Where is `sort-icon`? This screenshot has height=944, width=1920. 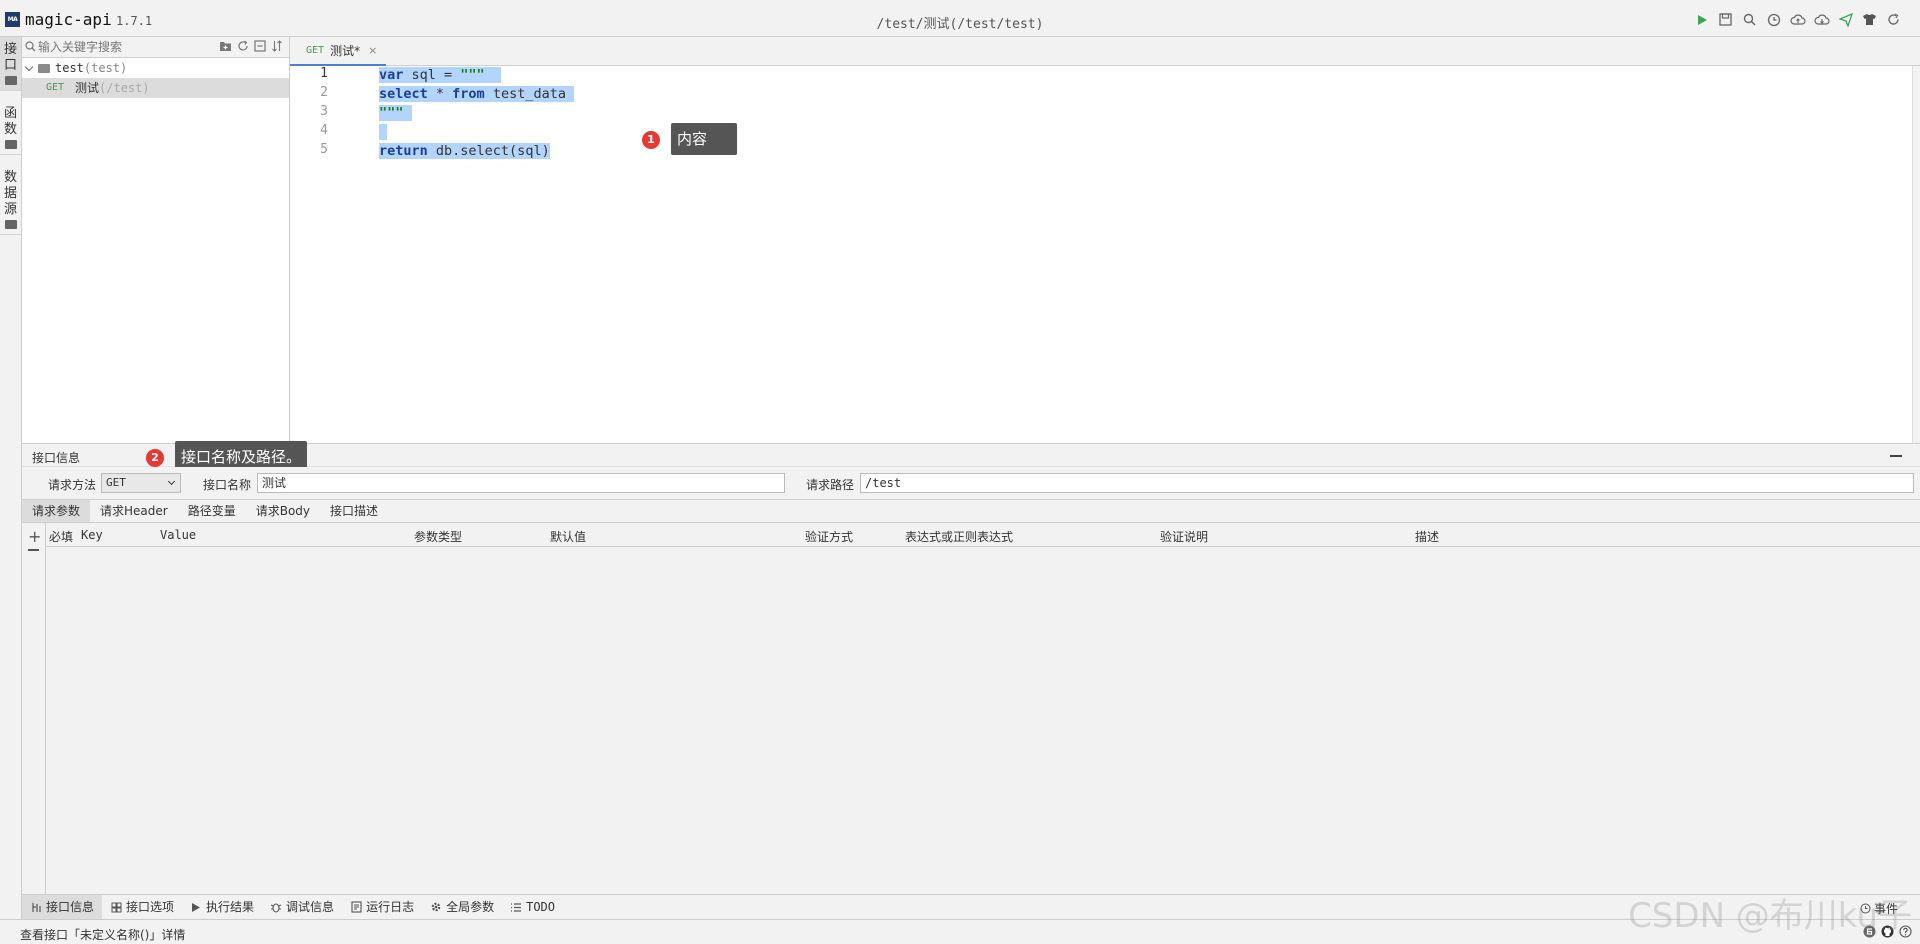
sort-icon is located at coordinates (277, 47).